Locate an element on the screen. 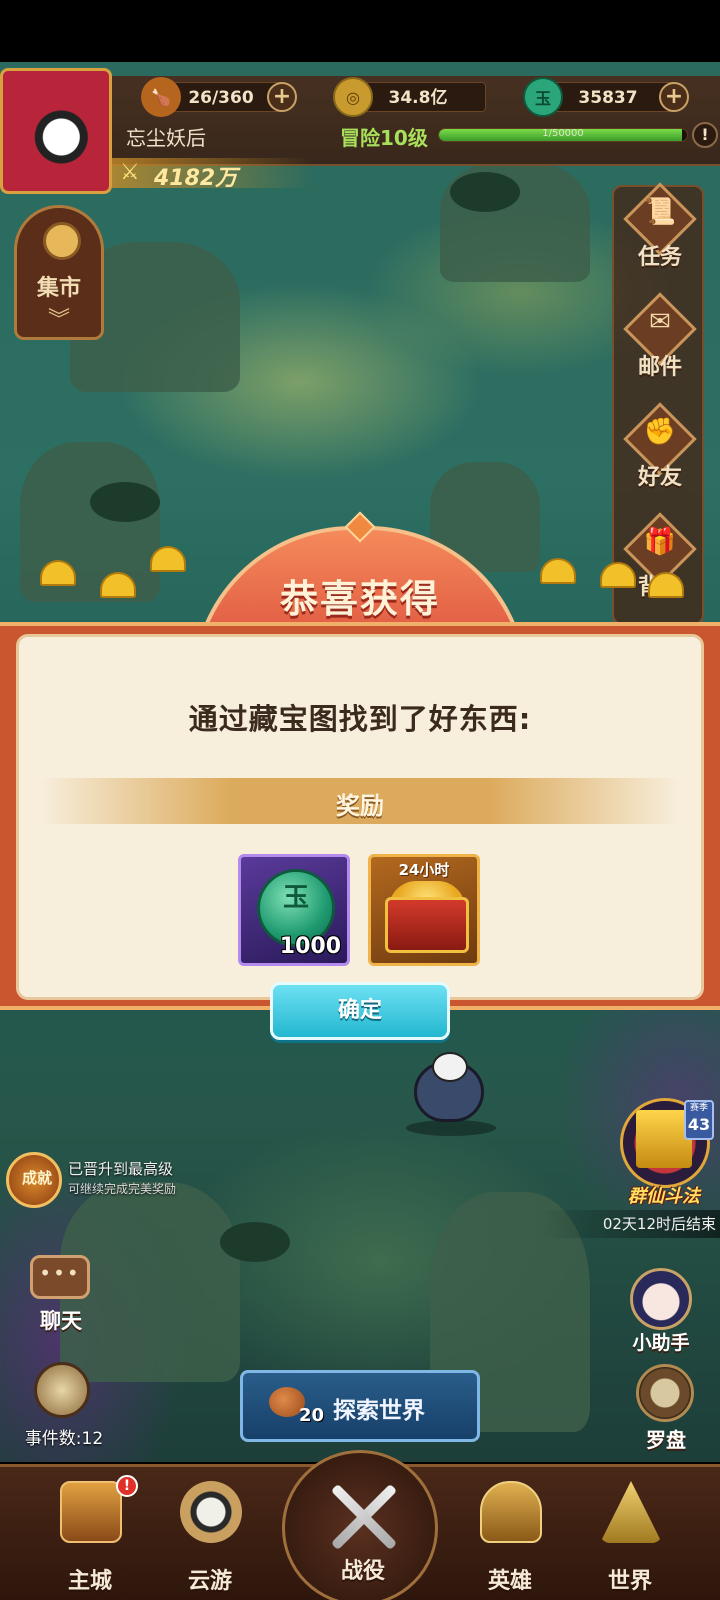 This screenshot has height=1600, width=720. explore-label: 探索世界 is located at coordinates (379, 1411).